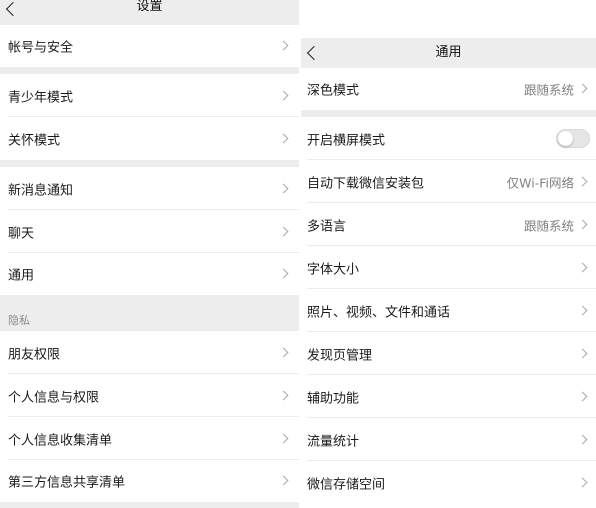 This screenshot has height=508, width=596. What do you see at coordinates (149, 95) in the screenshot?
I see `settings-item-teen-mode: 青少年模式` at bounding box center [149, 95].